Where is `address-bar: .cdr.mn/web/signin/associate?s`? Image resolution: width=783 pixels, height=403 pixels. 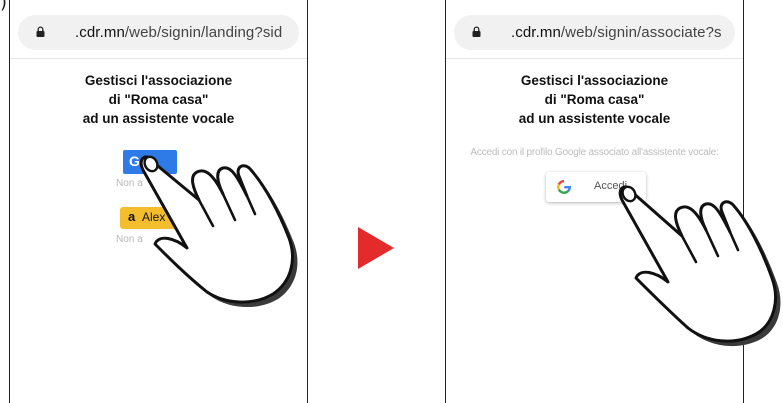 address-bar: .cdr.mn/web/signin/associate?s is located at coordinates (594, 32).